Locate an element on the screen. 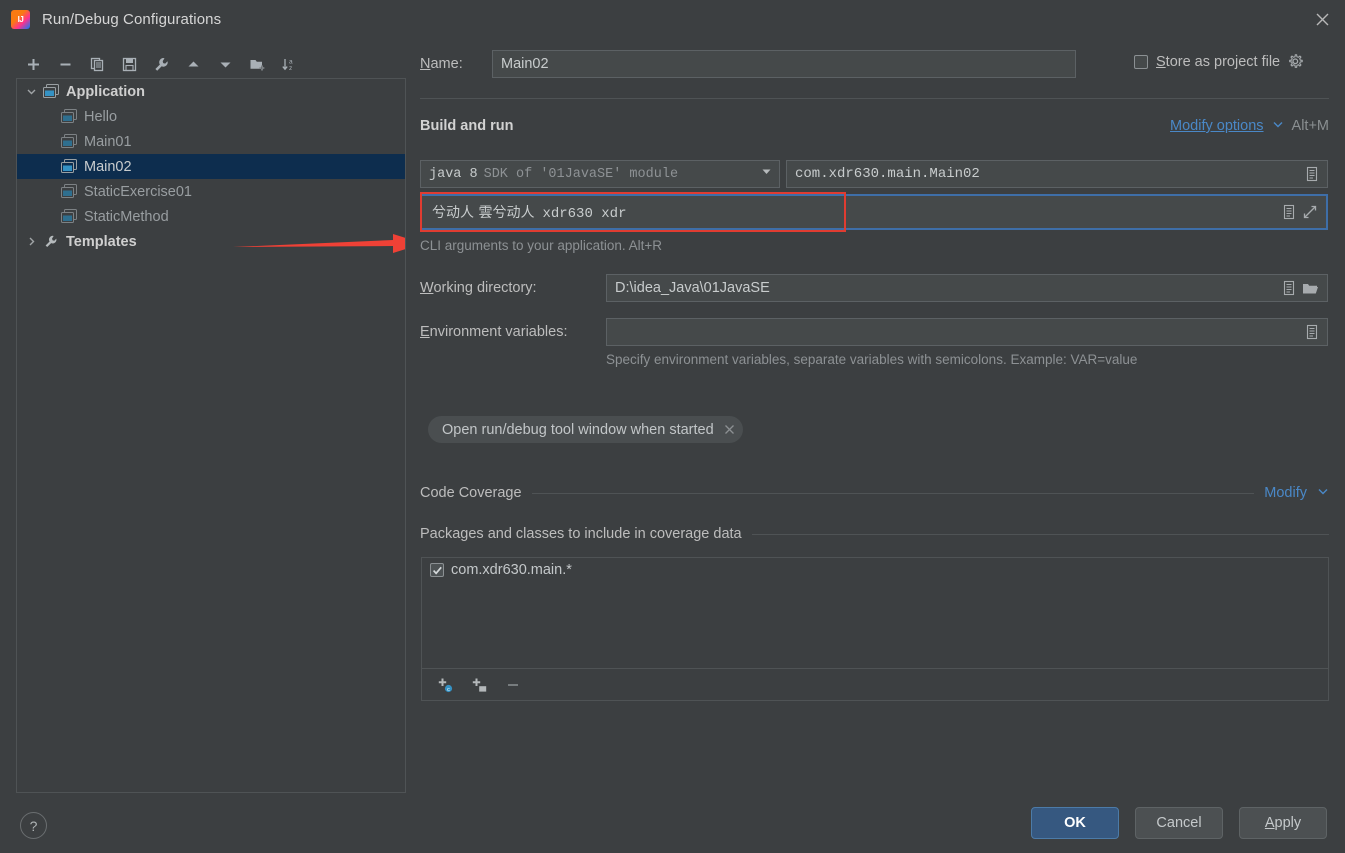  jre-combo-suffix: SDK of '01JavaSE' module is located at coordinates (581, 174).